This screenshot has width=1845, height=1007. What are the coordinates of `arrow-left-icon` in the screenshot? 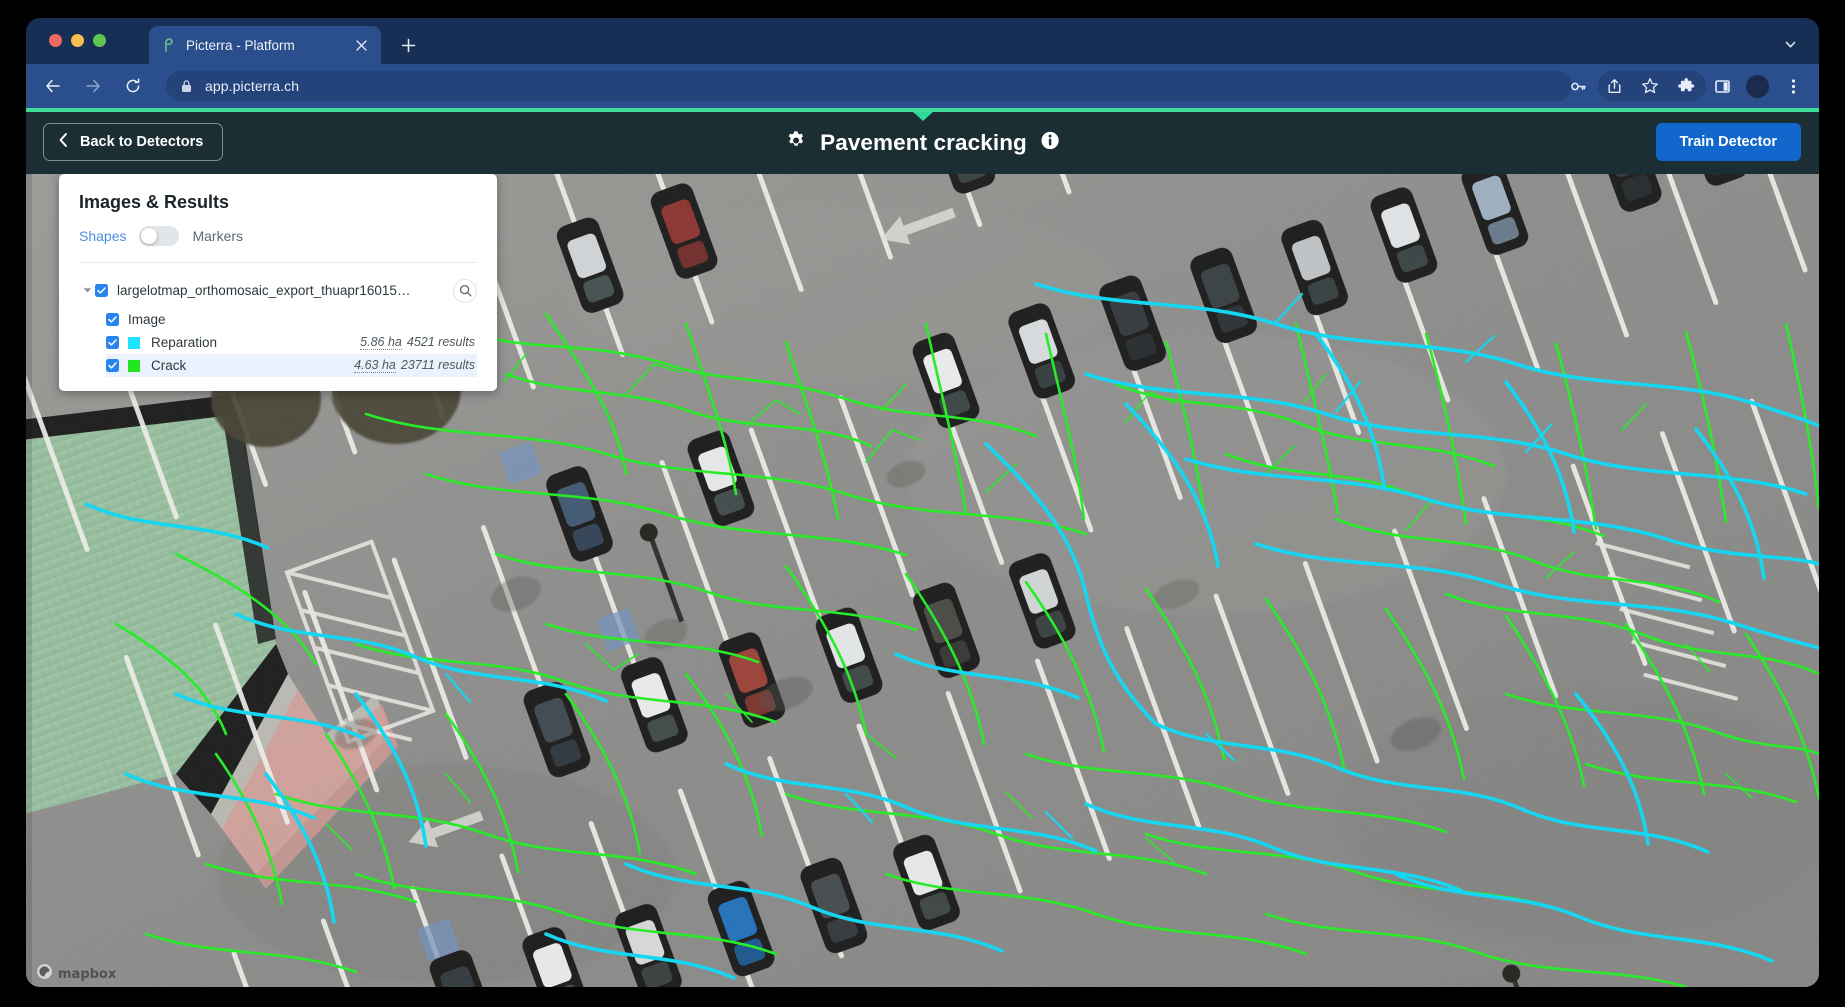 It's located at (53, 86).